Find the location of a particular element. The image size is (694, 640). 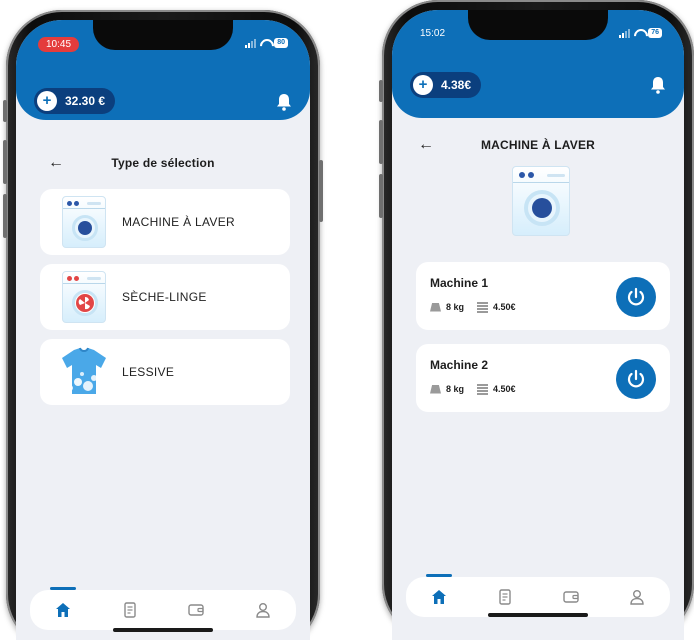

balance-amount: 32.30 € is located at coordinates (85, 101).